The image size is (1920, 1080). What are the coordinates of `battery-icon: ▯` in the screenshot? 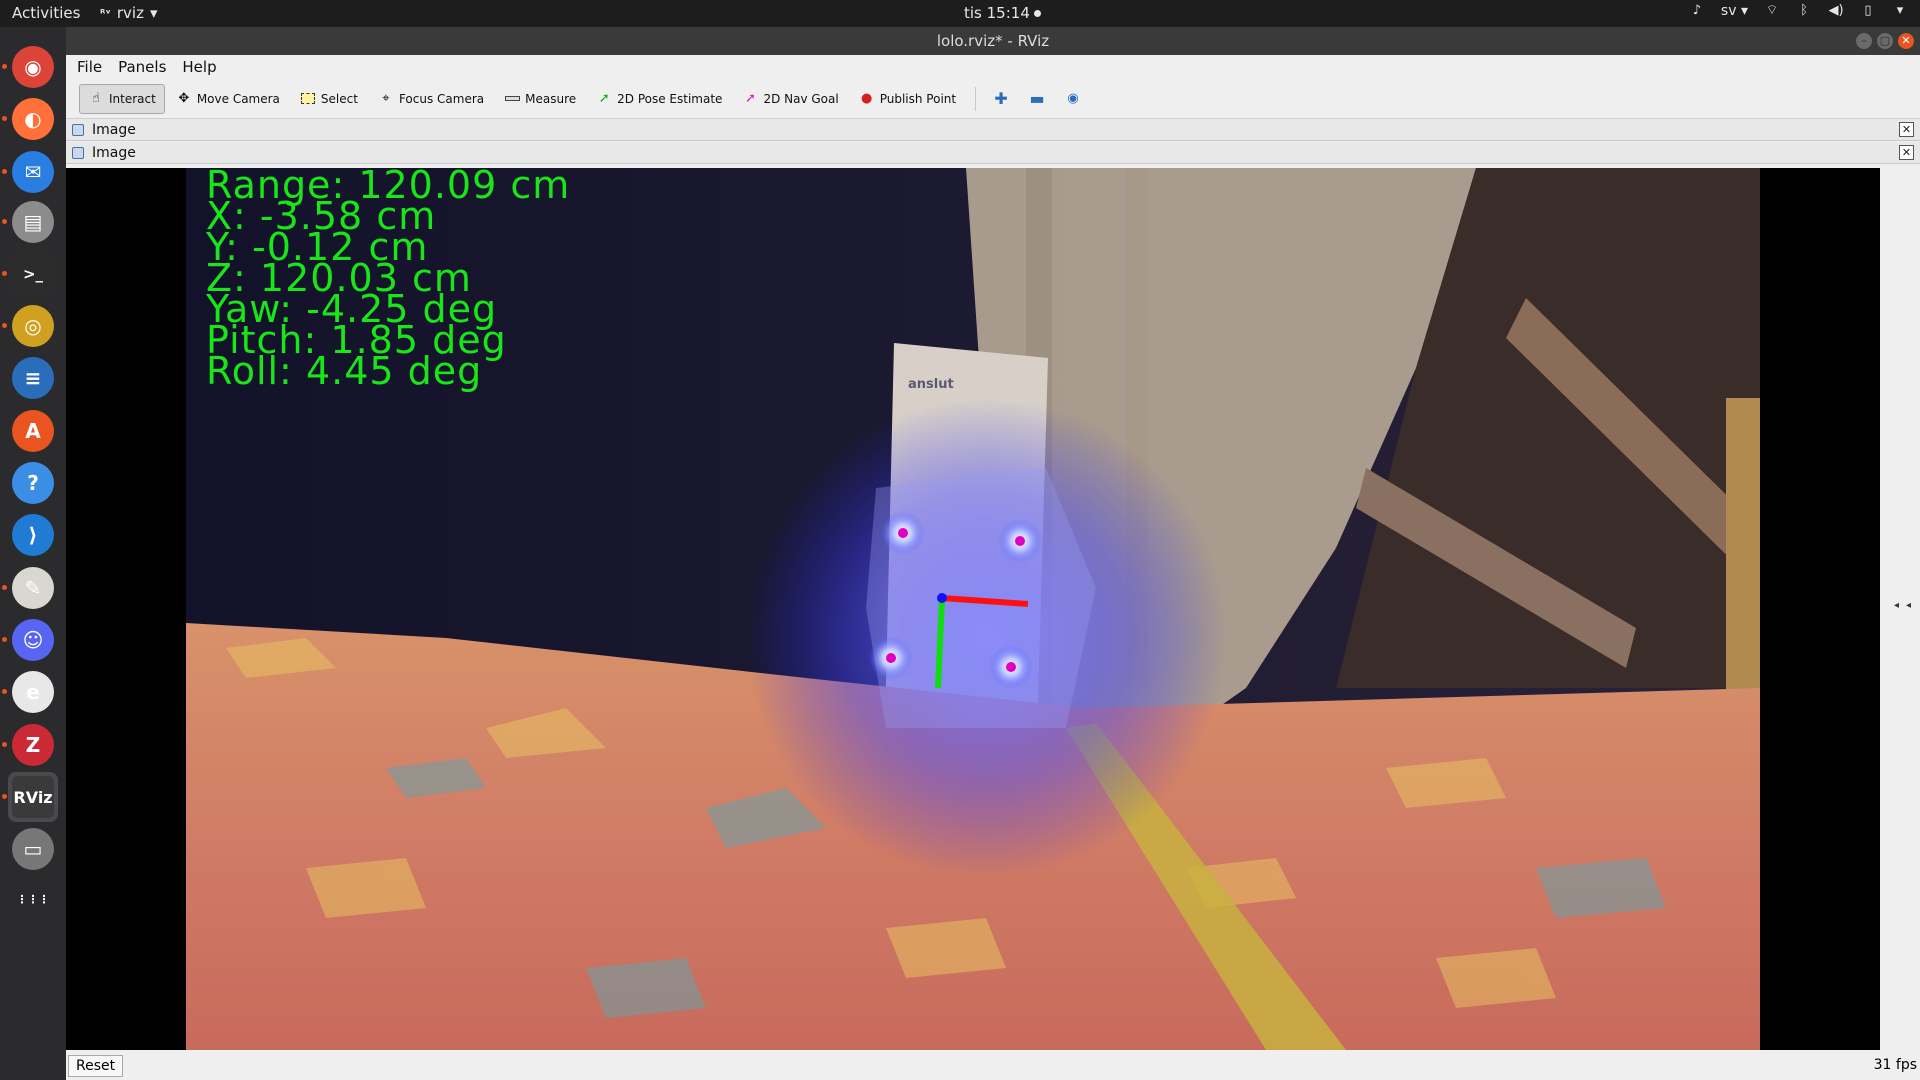 It's located at (1868, 11).